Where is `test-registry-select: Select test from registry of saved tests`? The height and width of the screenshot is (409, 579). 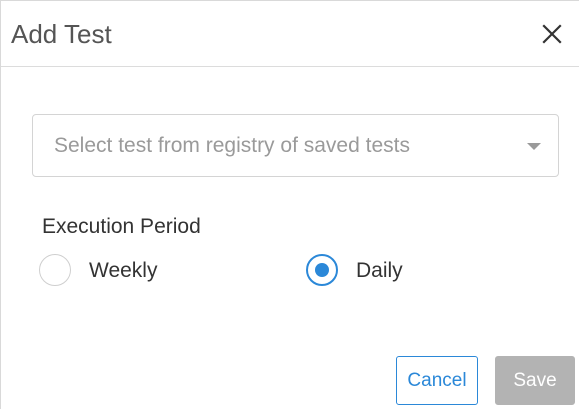 test-registry-select: Select test from registry of saved tests is located at coordinates (295, 145).